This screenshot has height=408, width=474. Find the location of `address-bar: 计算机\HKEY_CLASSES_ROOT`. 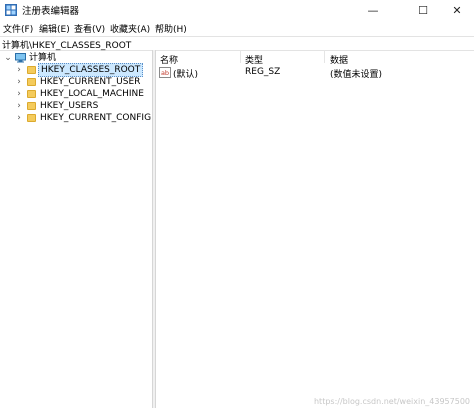

address-bar: 计算机\HKEY_CLASSES_ROOT is located at coordinates (237, 43).